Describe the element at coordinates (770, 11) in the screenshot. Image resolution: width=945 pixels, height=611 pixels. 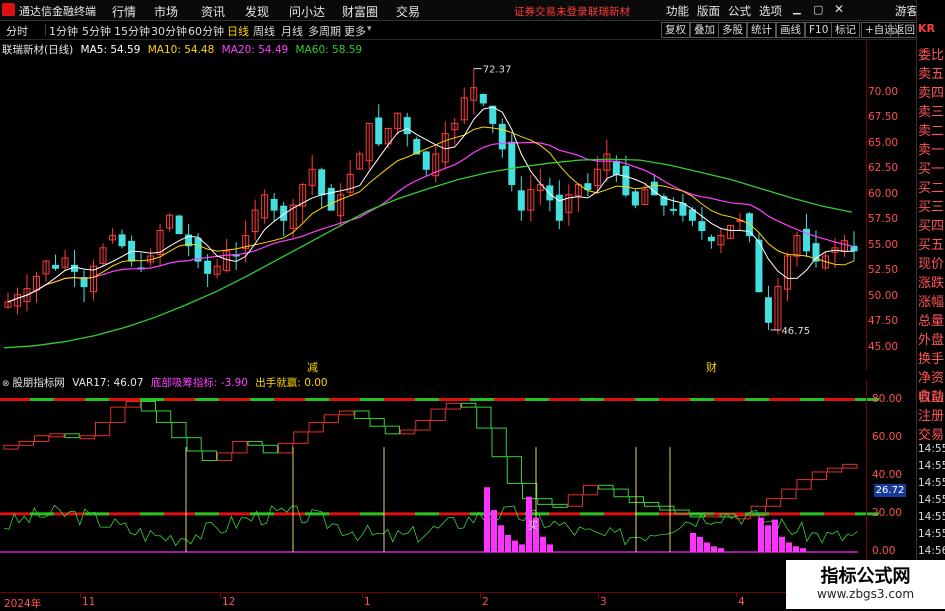
I see `menu-options: 选项` at that location.